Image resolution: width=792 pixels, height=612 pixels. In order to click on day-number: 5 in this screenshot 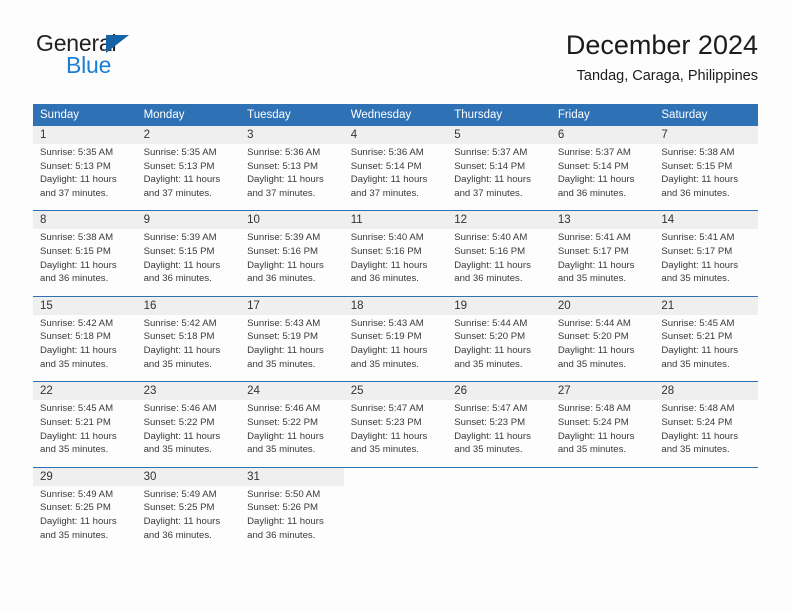, I will do `click(499, 135)`.